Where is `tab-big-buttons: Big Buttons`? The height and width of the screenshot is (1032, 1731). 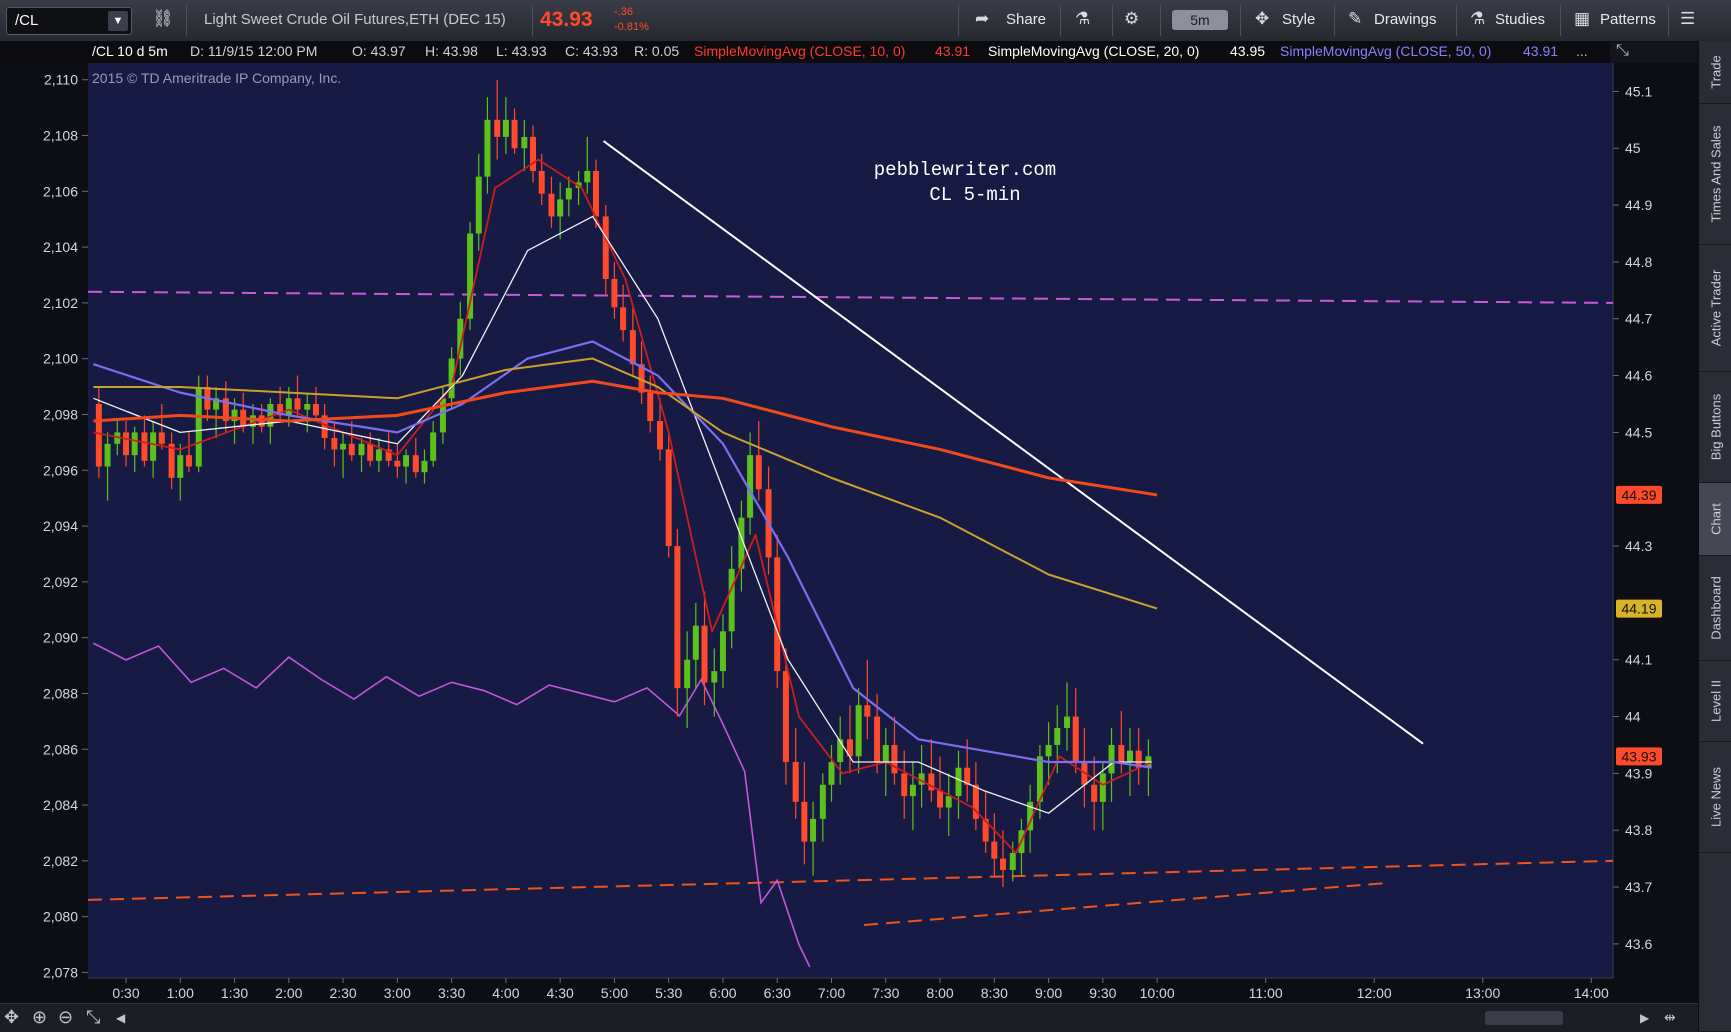
tab-big-buttons: Big Buttons is located at coordinates (1715, 427).